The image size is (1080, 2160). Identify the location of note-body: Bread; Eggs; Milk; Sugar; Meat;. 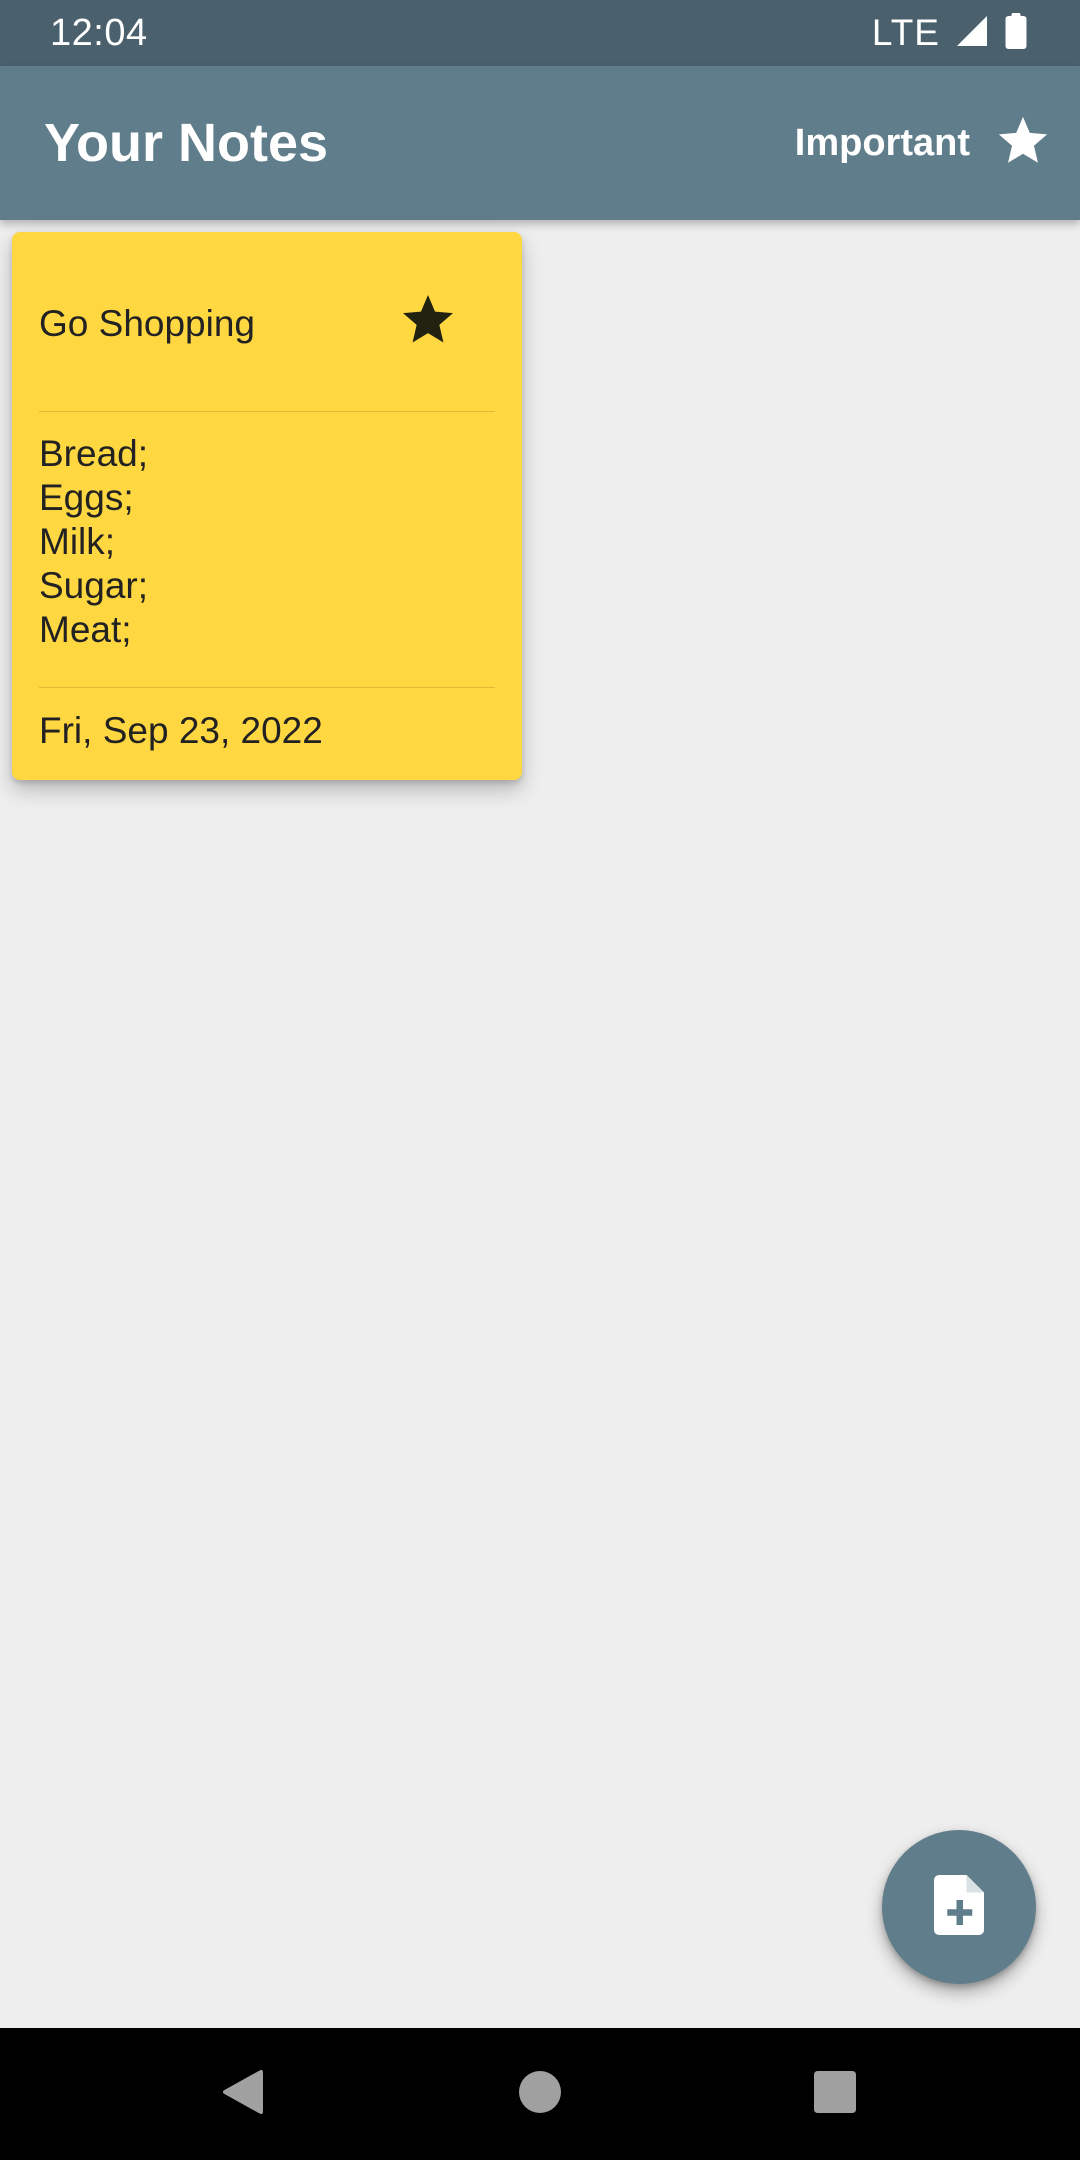
(93, 542).